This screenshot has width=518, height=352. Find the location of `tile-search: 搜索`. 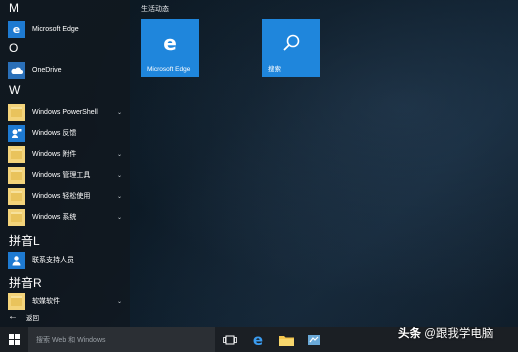

tile-search: 搜索 is located at coordinates (291, 48).